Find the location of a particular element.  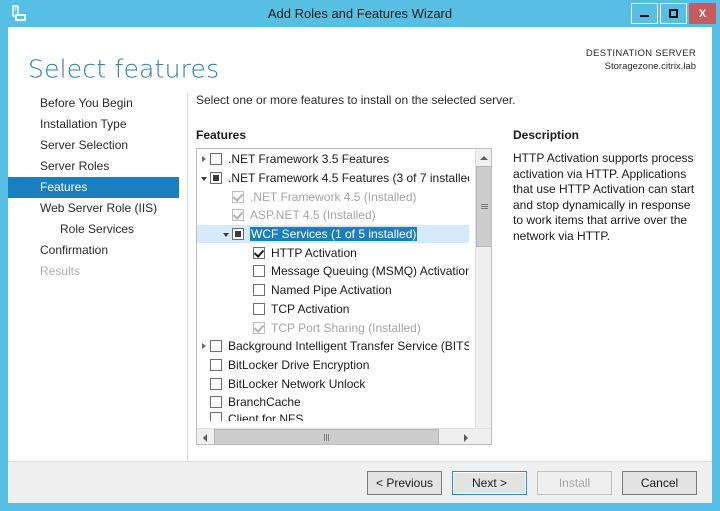

tree-row-label: HTTP Activation is located at coordinates (314, 252).